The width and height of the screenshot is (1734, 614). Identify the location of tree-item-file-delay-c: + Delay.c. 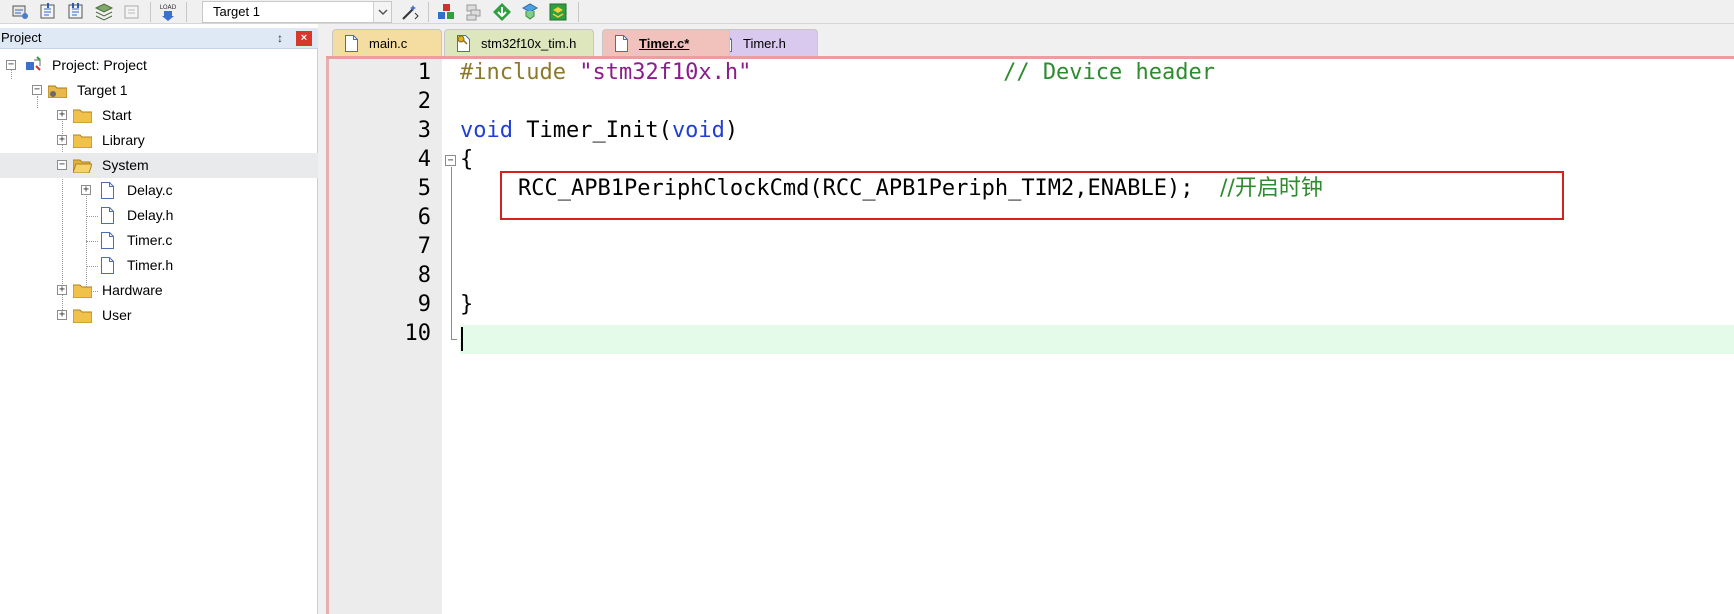
(159, 190).